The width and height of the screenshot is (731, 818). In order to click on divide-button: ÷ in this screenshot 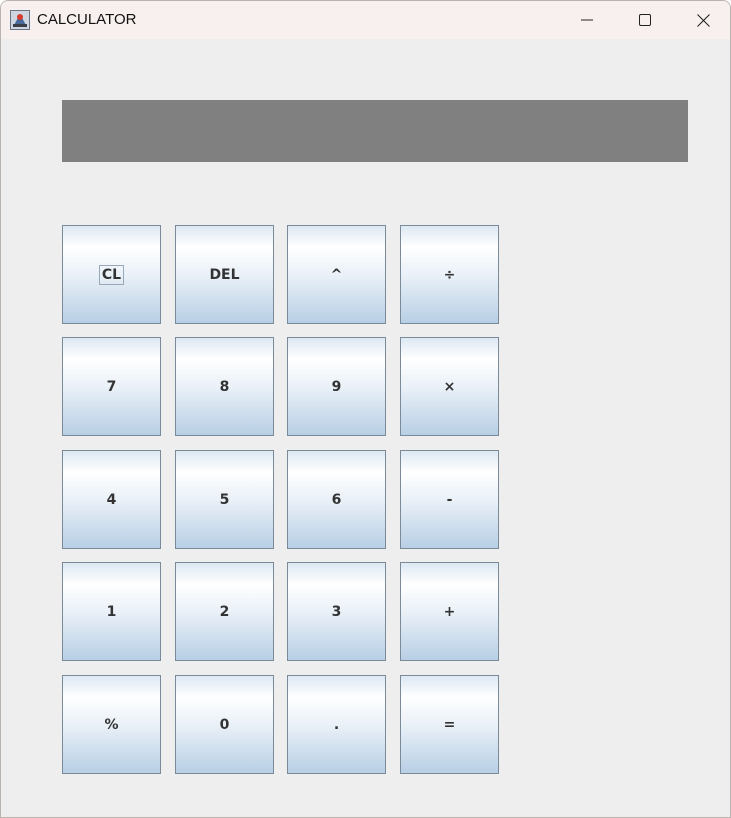, I will do `click(449, 274)`.